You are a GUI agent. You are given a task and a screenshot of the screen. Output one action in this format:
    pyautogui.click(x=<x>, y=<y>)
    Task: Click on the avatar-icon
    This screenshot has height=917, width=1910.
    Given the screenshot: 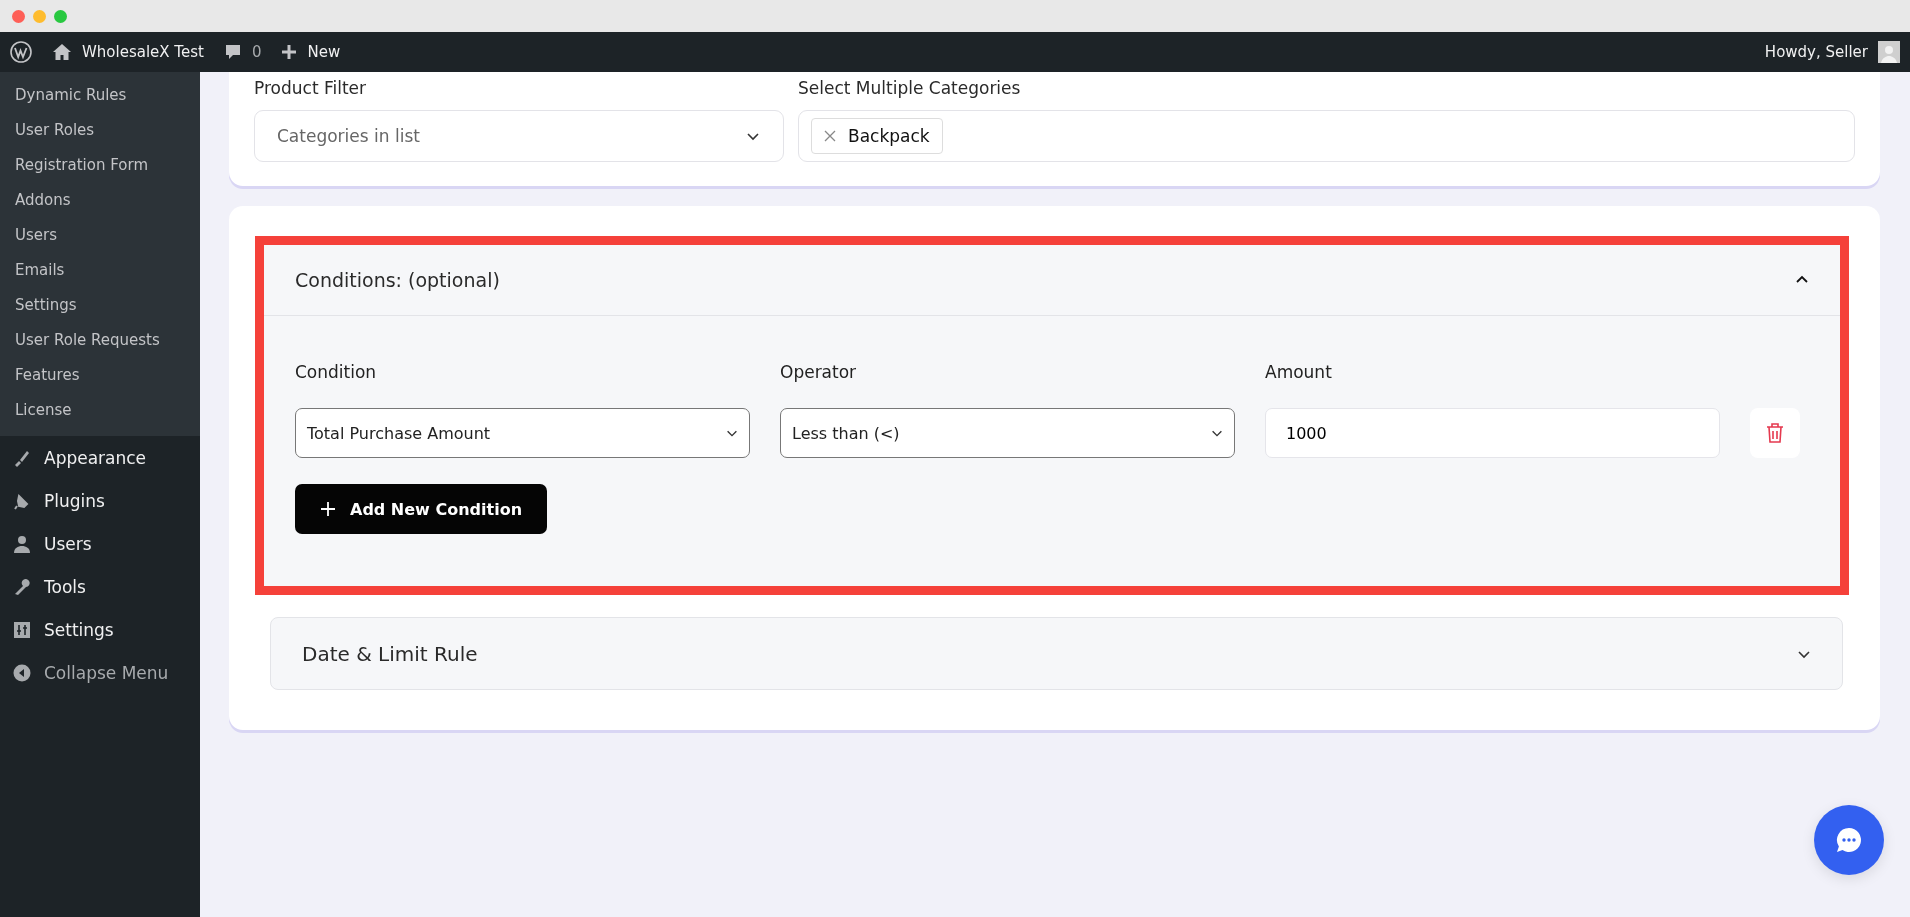 What is the action you would take?
    pyautogui.click(x=1889, y=52)
    